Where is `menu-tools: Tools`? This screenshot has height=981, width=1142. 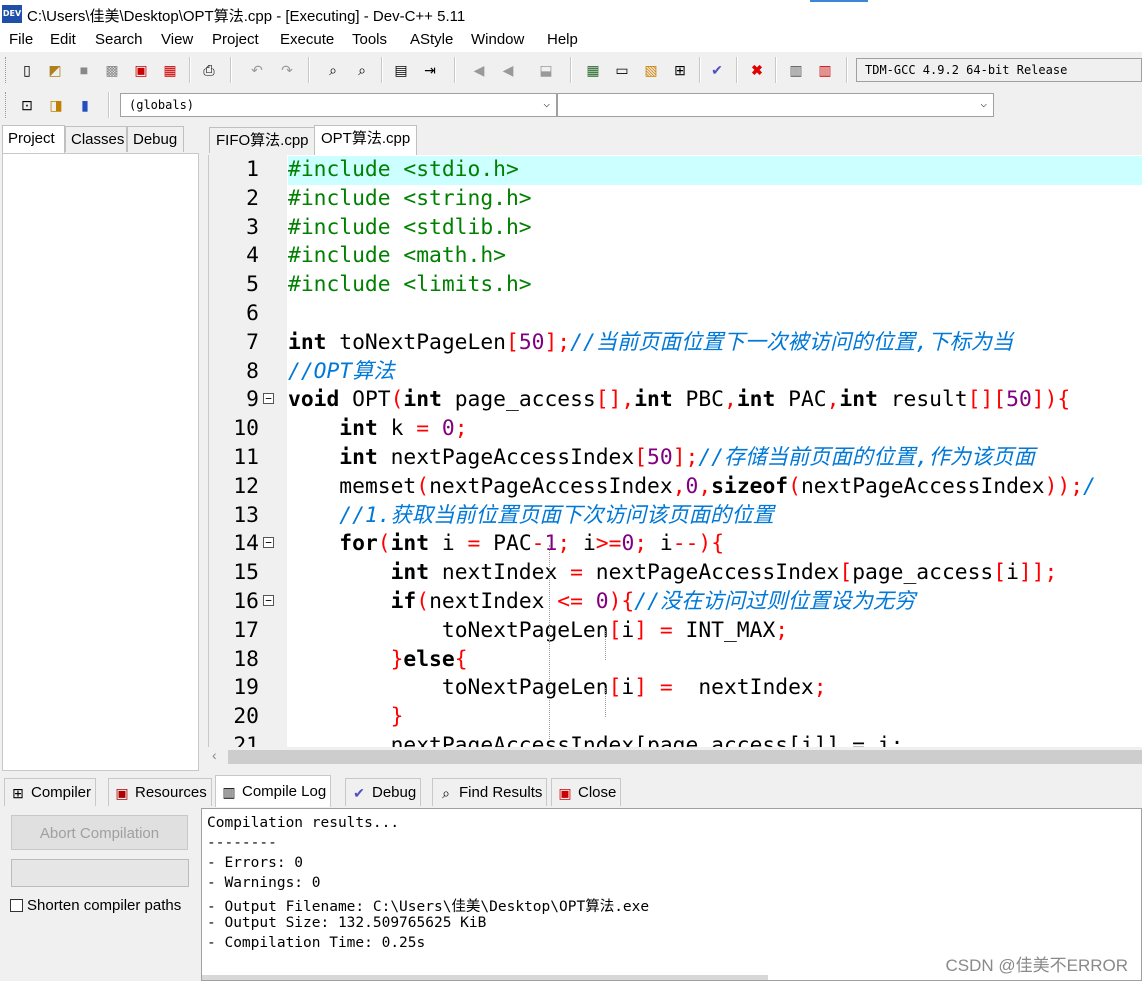 menu-tools: Tools is located at coordinates (369, 39).